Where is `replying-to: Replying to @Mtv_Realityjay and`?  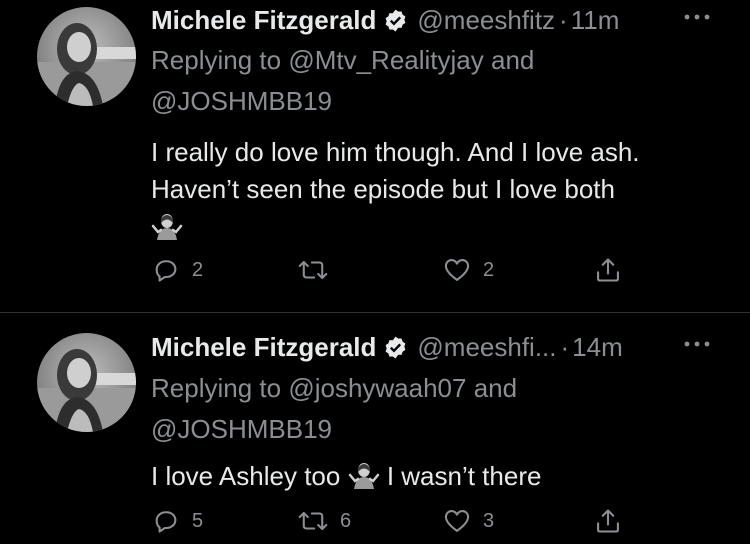 replying-to: Replying to @Mtv_Realityjay and is located at coordinates (342, 60).